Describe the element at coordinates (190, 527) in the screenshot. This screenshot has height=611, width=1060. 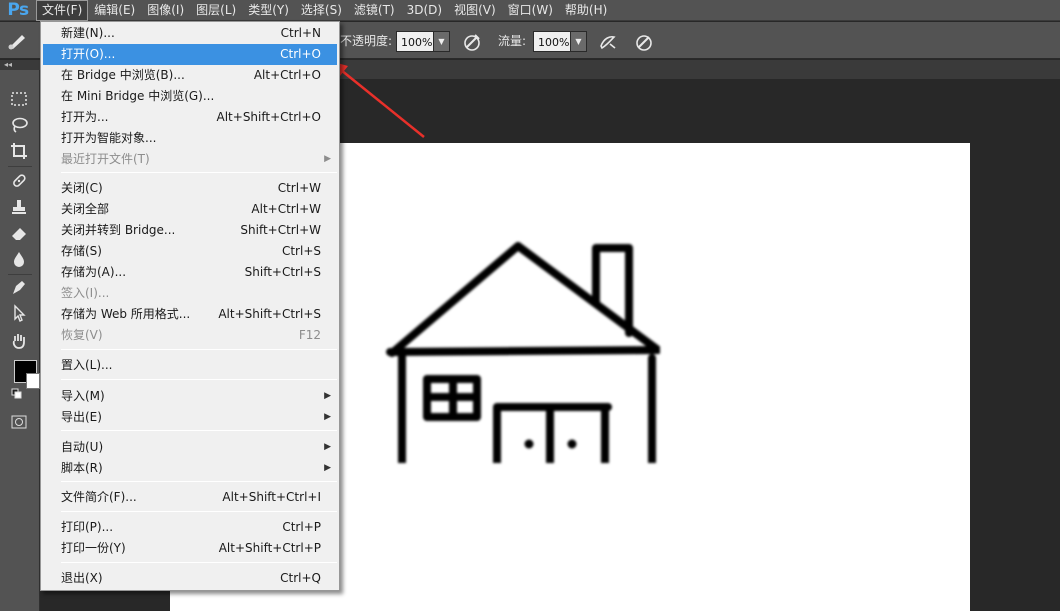
I see `menu-item-print: 打印(P)... Ctrl+P` at that location.